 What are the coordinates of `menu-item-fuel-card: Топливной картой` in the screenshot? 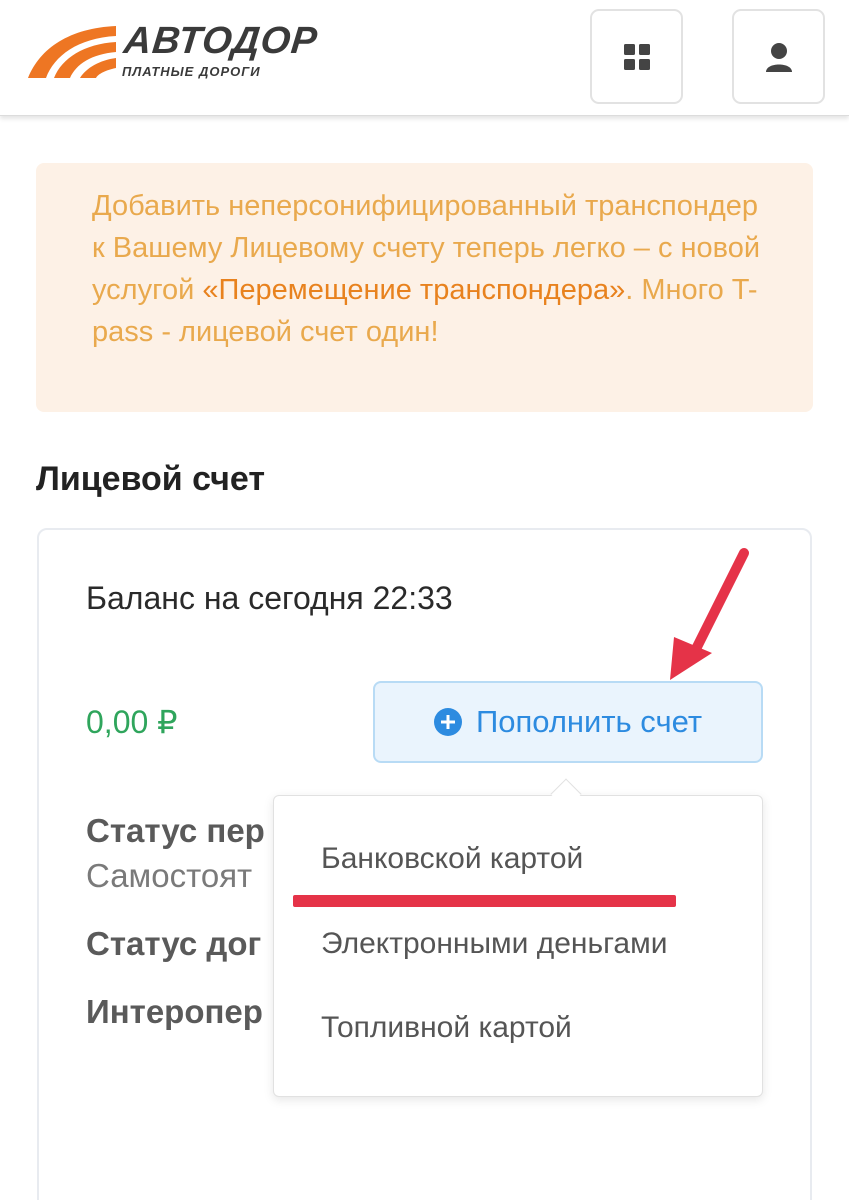 It's located at (446, 1028).